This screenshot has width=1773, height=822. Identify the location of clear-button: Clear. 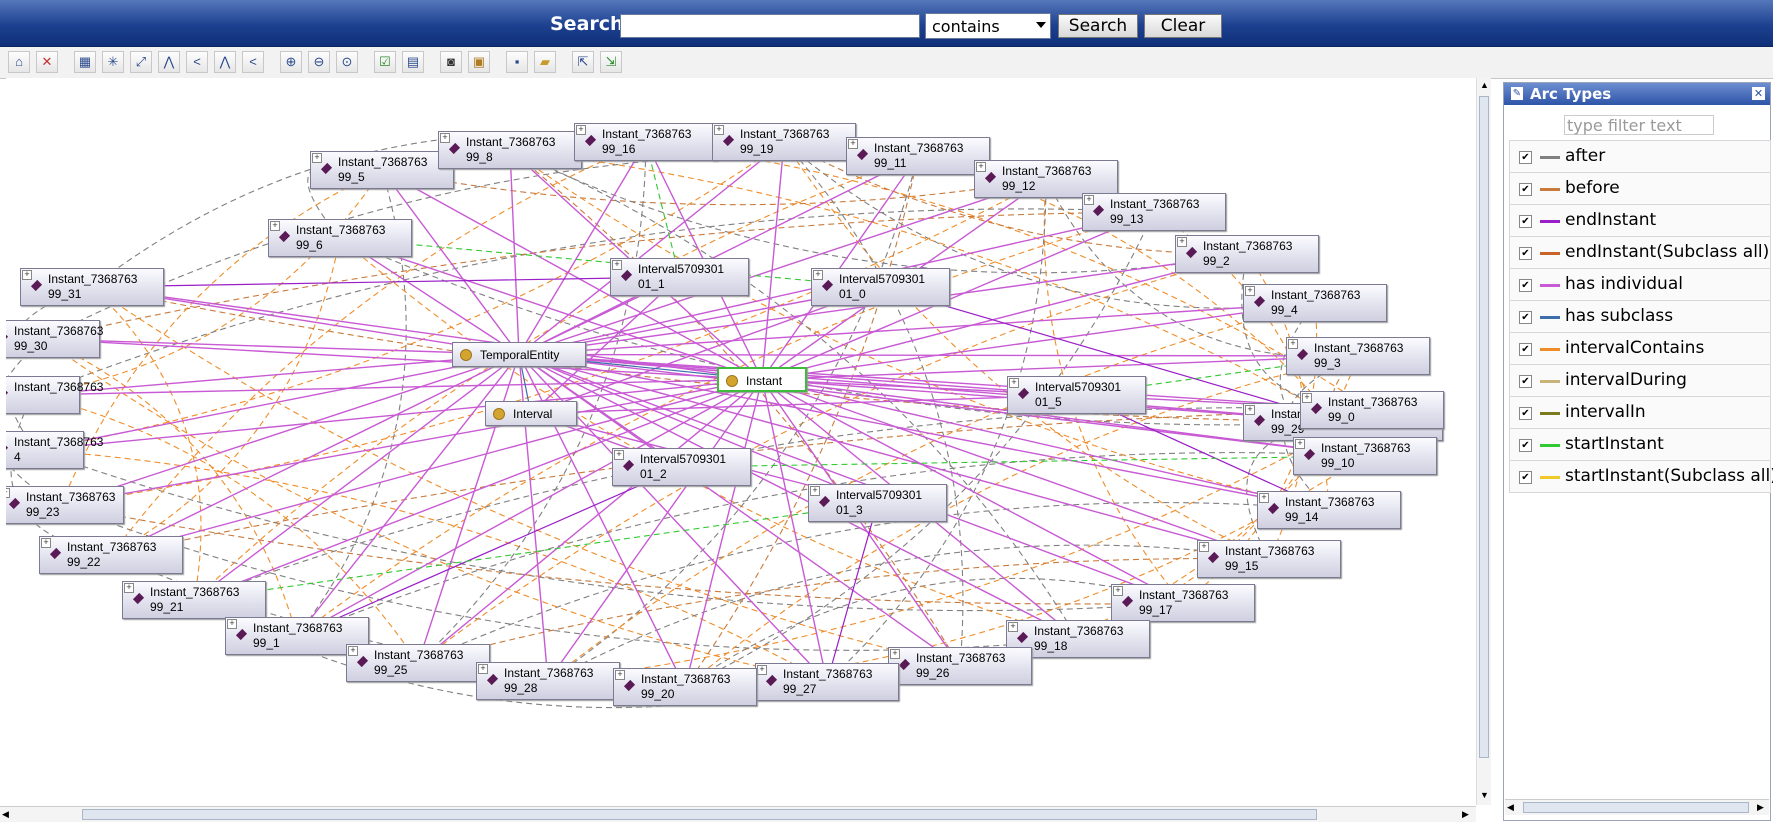
(1183, 26).